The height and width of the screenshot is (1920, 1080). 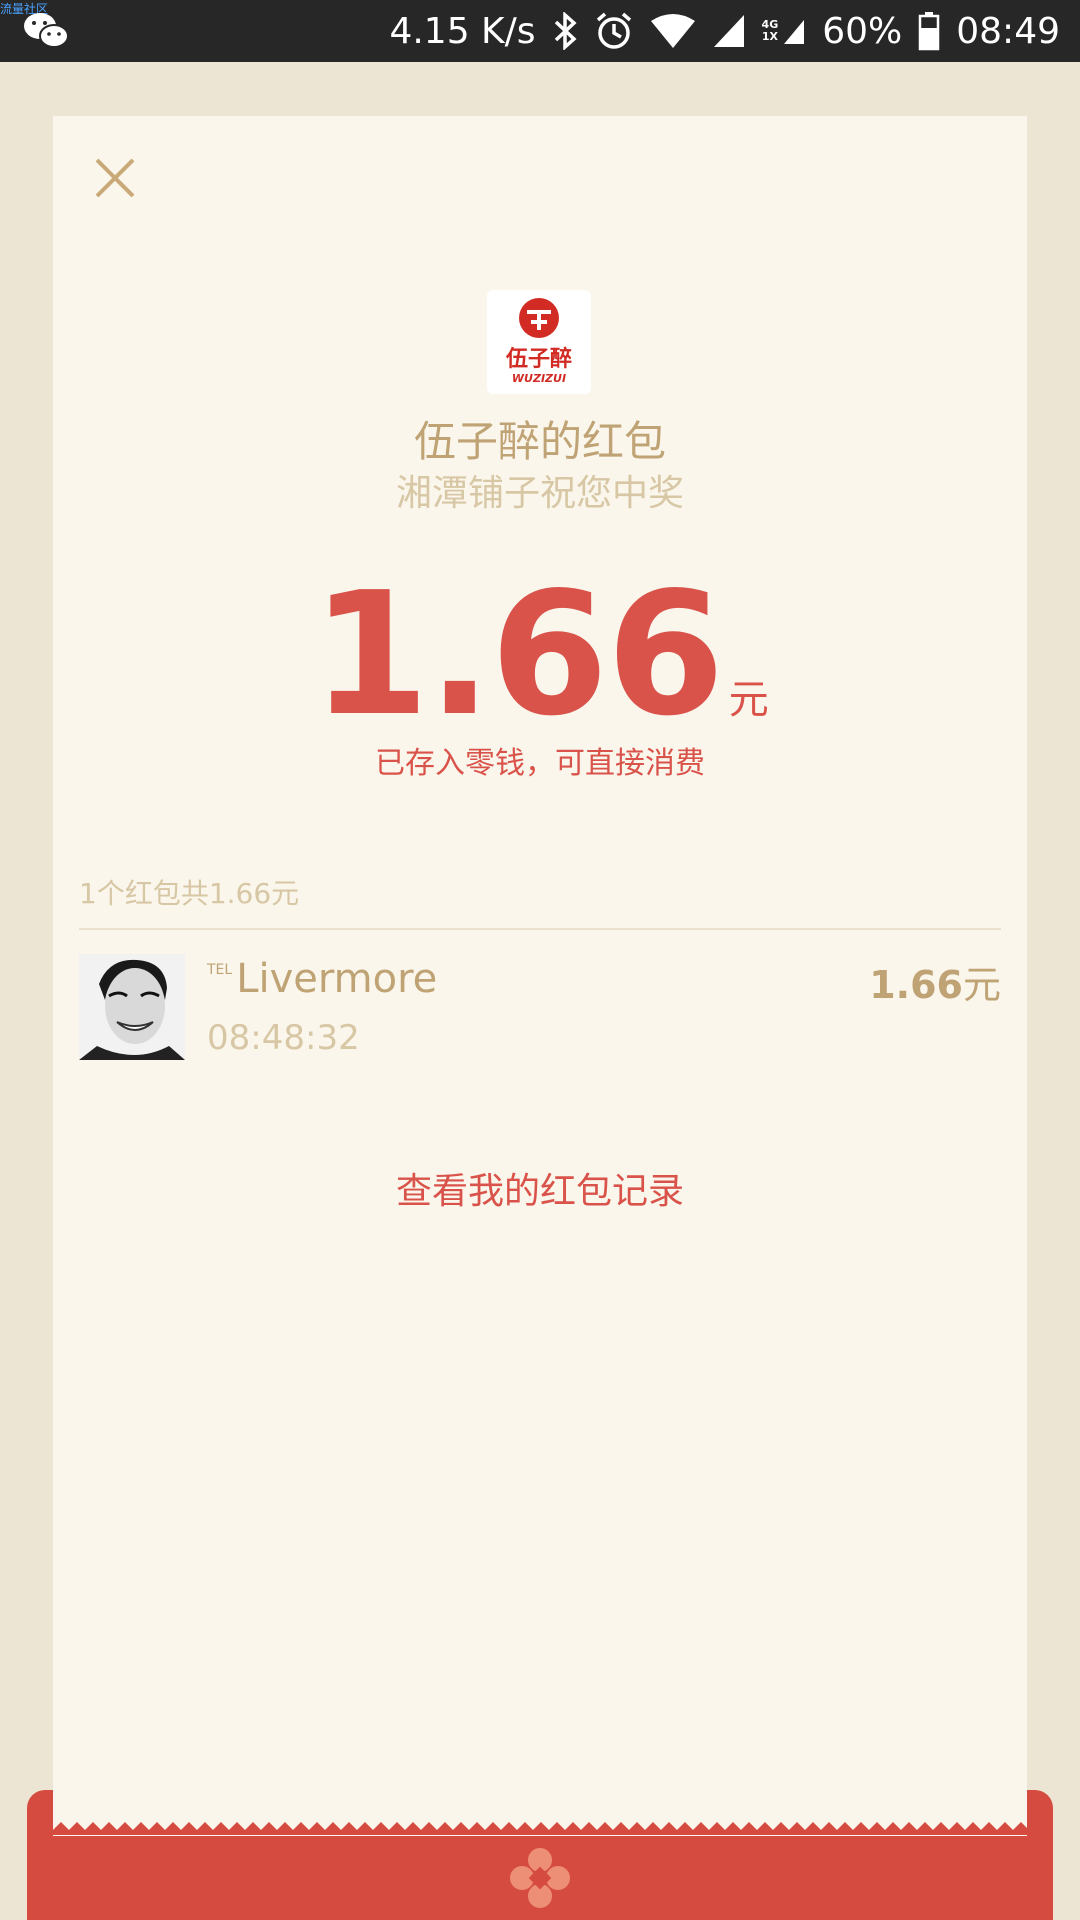 What do you see at coordinates (929, 31) in the screenshot?
I see `battery-icon` at bounding box center [929, 31].